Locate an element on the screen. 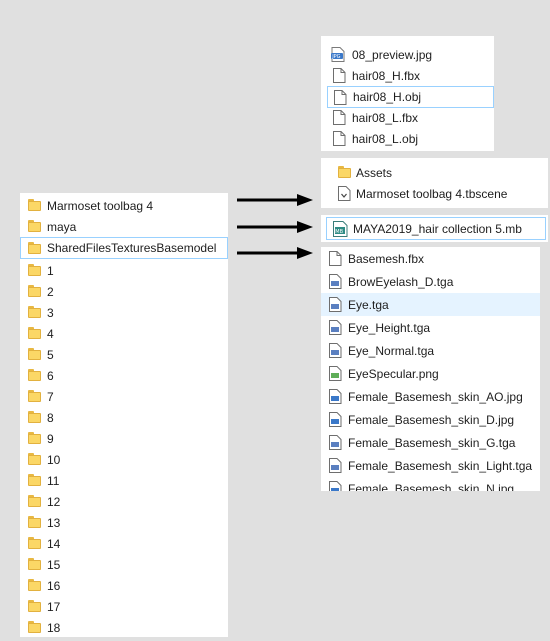 The image size is (550, 641). folder-item: 6 is located at coordinates (124, 375).